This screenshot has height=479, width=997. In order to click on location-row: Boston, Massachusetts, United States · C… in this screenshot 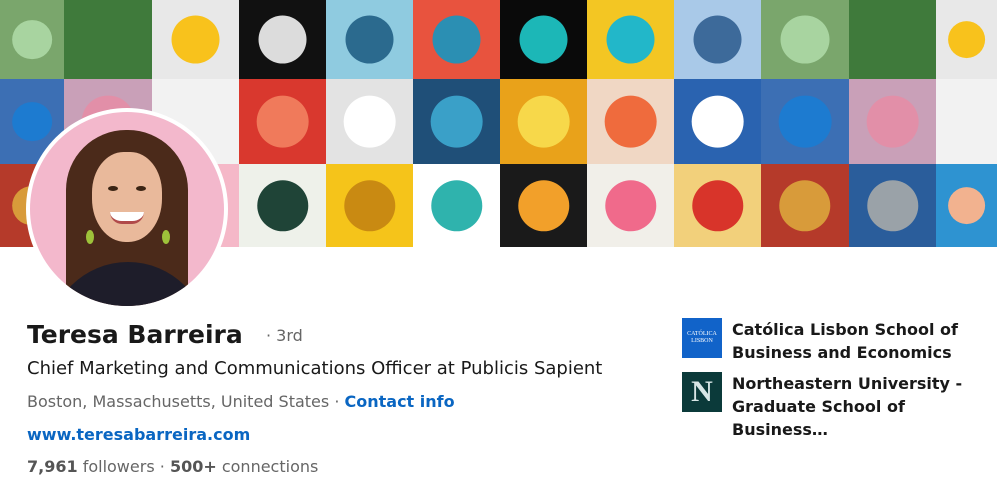, I will do `click(241, 401)`.